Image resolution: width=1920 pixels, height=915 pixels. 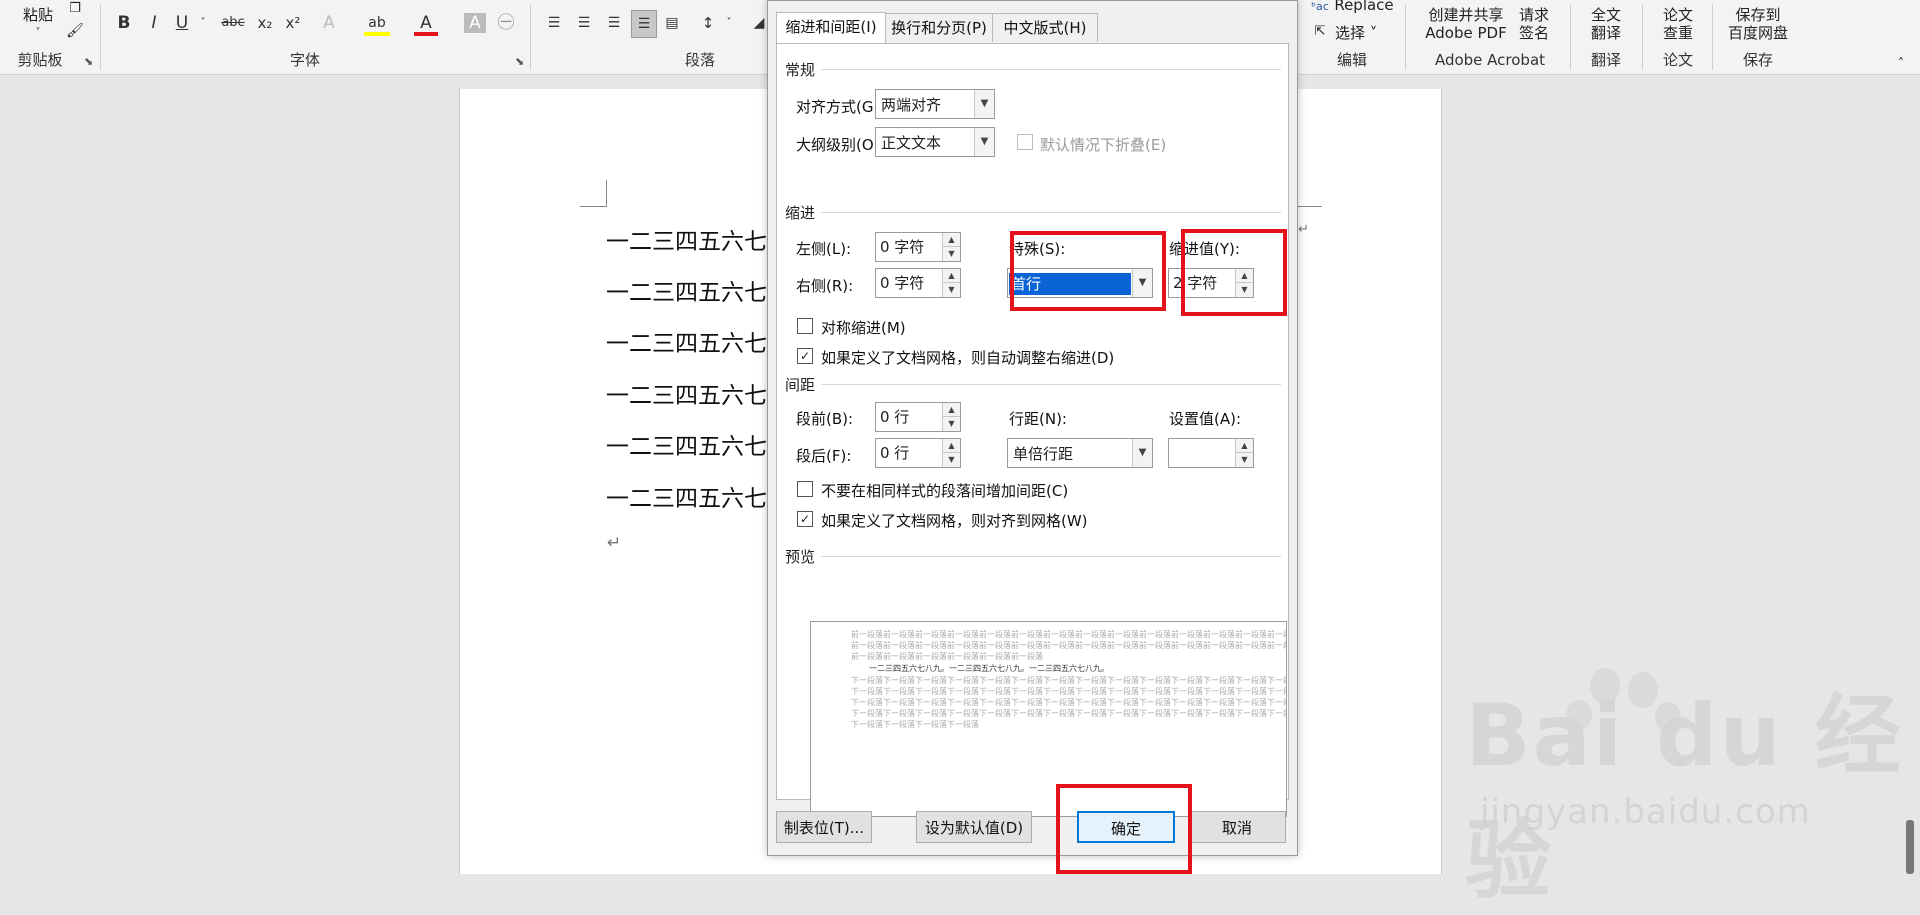 I want to click on select-button: 选择 ˅, so click(x=1360, y=33).